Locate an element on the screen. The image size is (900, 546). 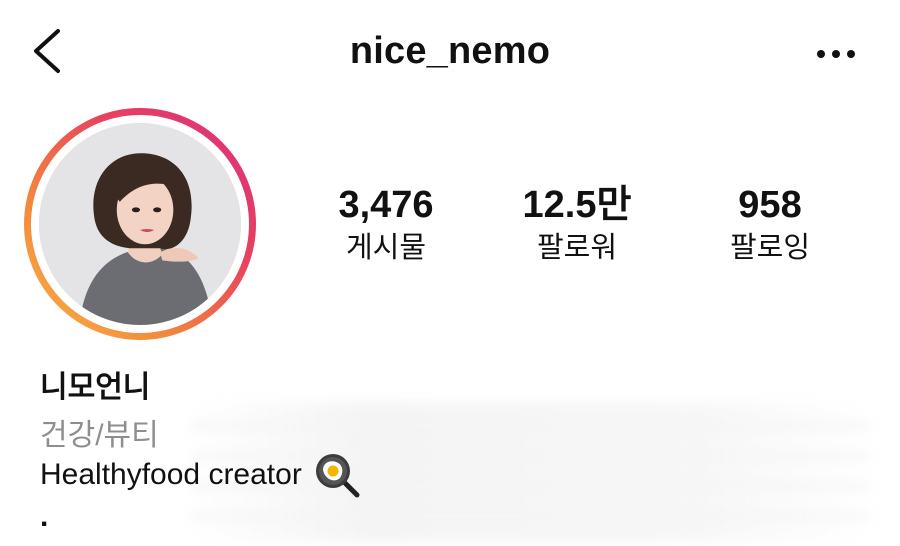
bio-line: Healthyfood creator is located at coordinates (200, 475).